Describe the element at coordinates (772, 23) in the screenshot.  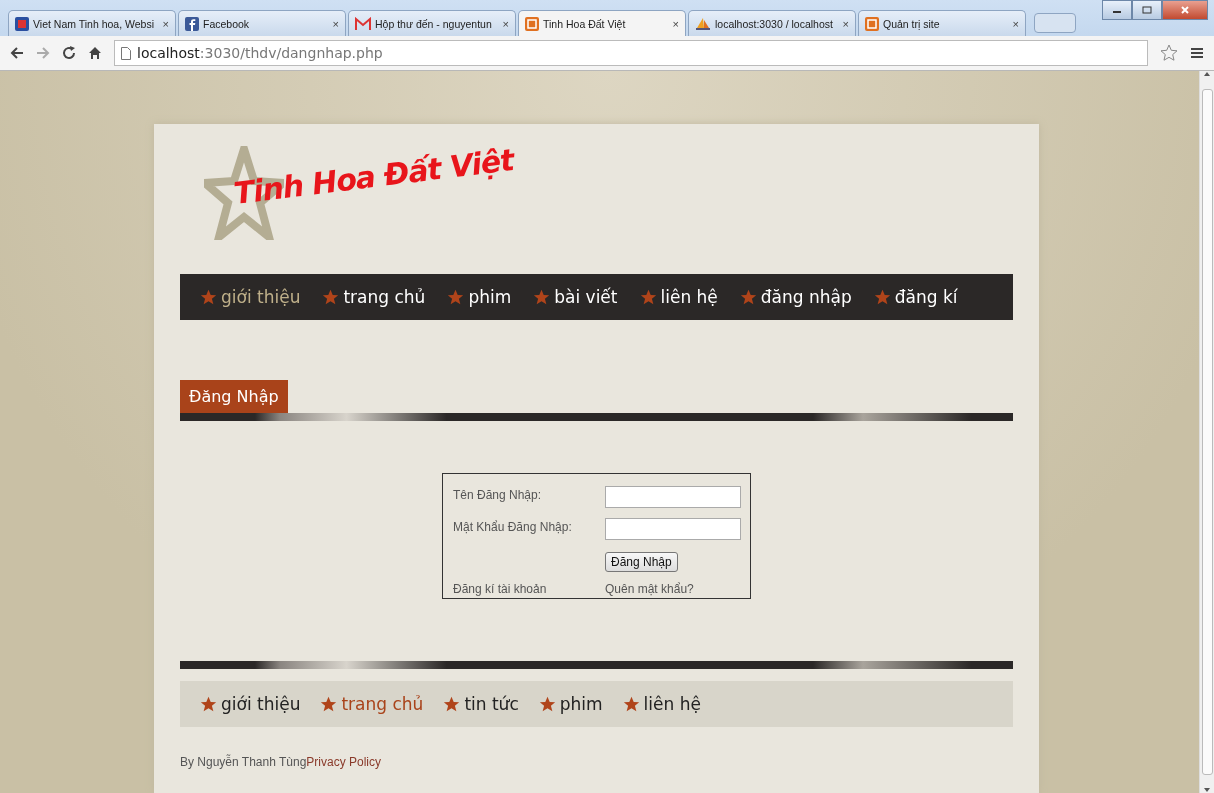
I see `browser-tab: localhost:3030 / localhost ×` at that location.